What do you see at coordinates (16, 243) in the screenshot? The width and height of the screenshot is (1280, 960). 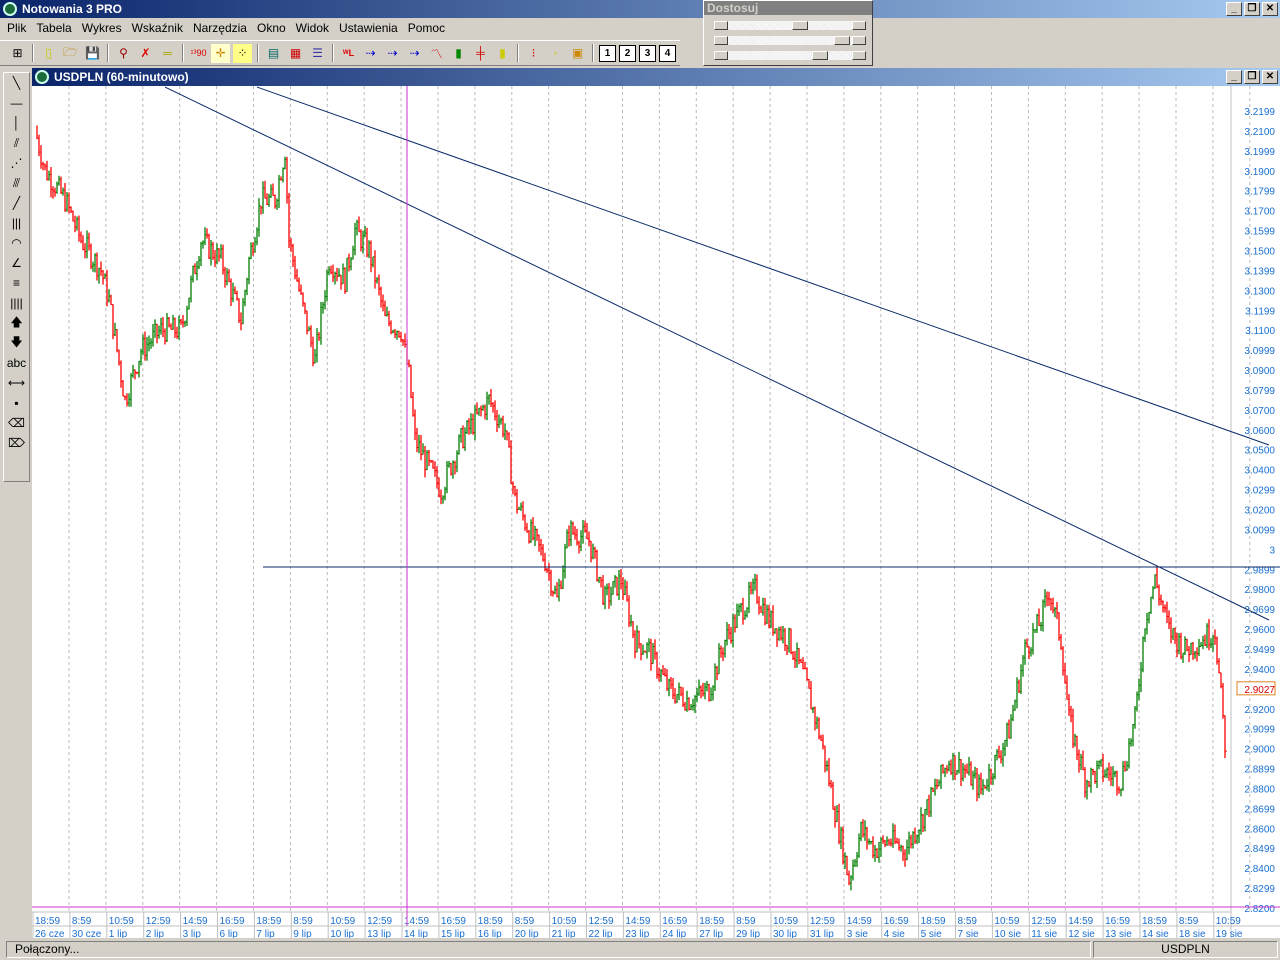 I see `arcs-tool-icon: ◠` at bounding box center [16, 243].